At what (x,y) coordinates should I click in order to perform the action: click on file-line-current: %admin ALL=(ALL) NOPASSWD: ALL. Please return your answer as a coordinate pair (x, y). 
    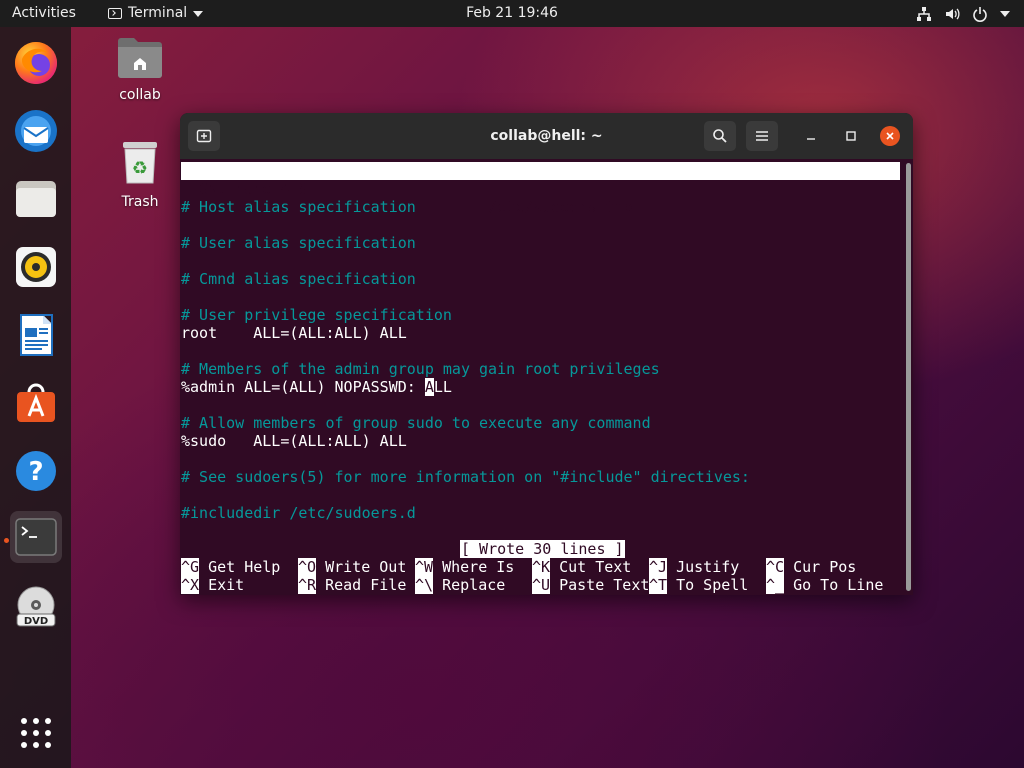
    Looking at the image, I should click on (316, 387).